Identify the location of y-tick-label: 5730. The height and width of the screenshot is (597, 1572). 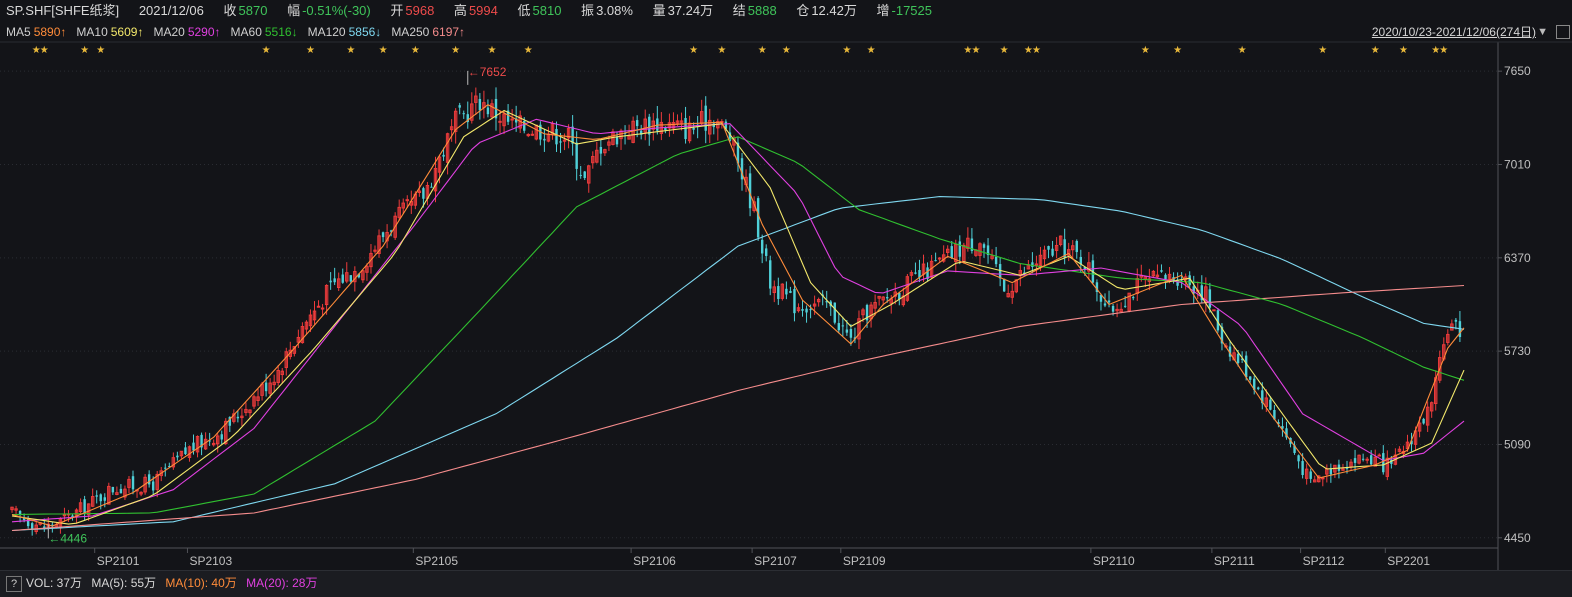
(1517, 351).